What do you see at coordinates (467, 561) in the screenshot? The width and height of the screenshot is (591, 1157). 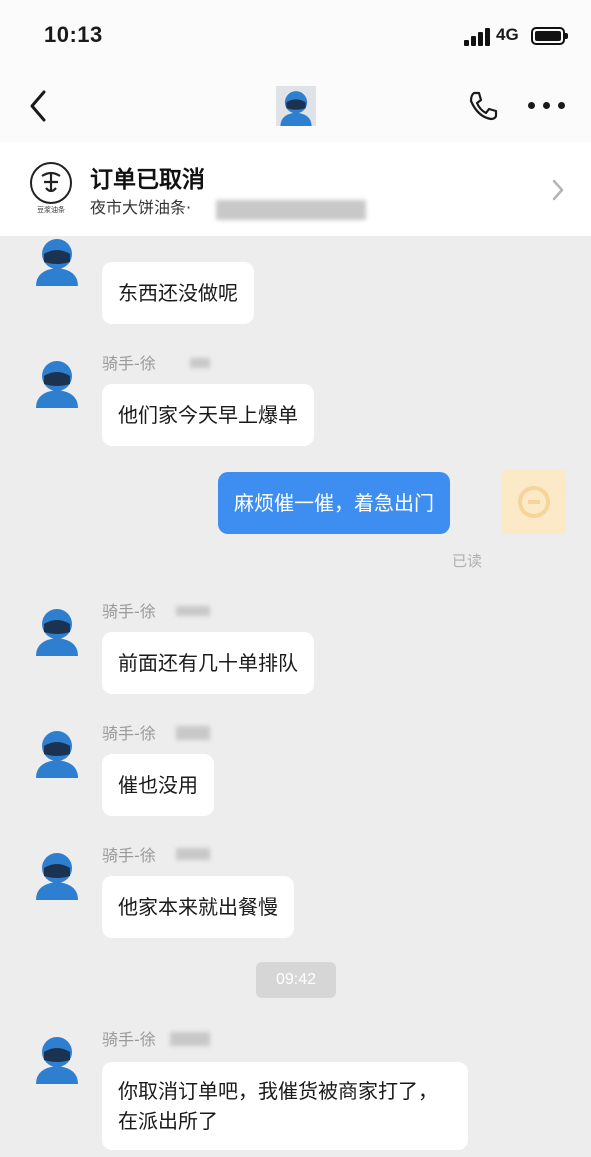 I see `read-receipt: 已读` at bounding box center [467, 561].